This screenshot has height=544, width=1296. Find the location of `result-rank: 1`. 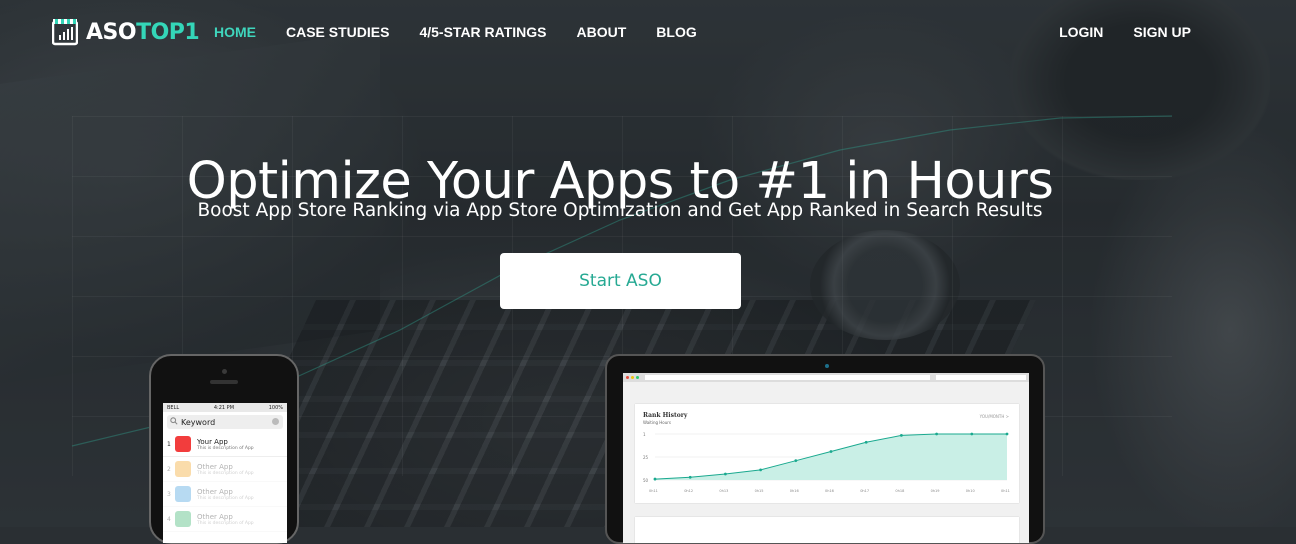

result-rank: 1 is located at coordinates (169, 444).